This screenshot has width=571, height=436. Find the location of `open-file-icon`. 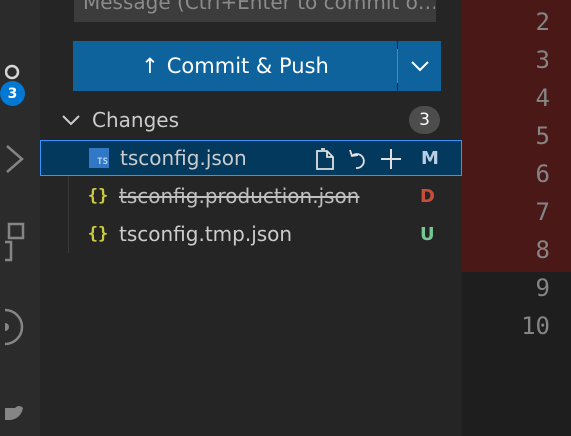

open-file-icon is located at coordinates (324, 158).